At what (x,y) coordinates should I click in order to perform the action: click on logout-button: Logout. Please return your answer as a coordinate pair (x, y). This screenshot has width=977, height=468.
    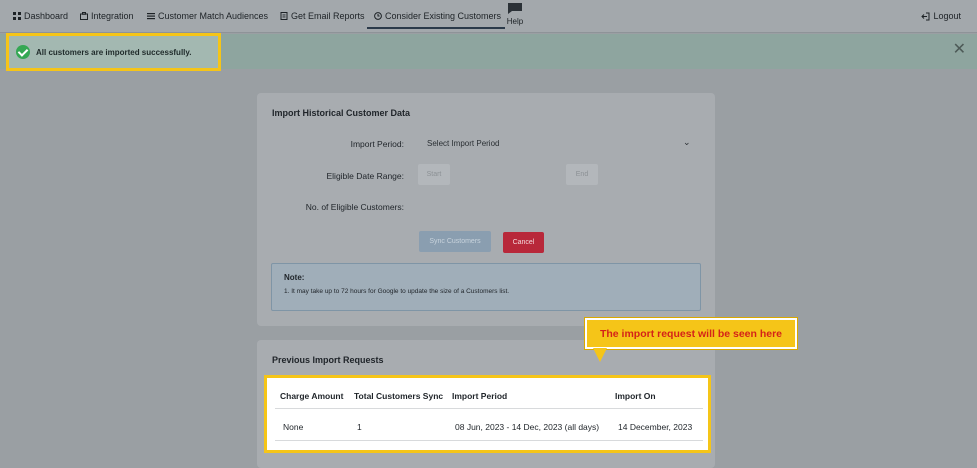
    Looking at the image, I should click on (941, 16).